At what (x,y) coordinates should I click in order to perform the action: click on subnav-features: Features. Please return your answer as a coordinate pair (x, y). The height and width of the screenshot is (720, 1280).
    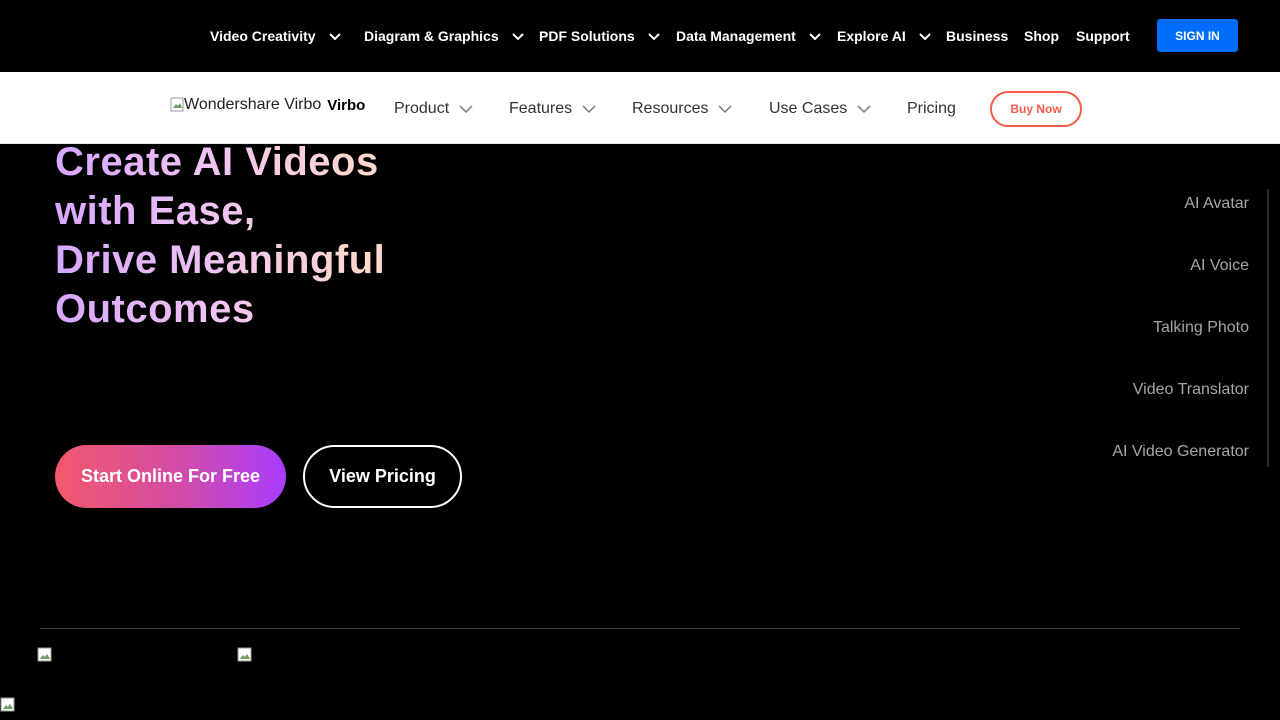
    Looking at the image, I should click on (552, 109).